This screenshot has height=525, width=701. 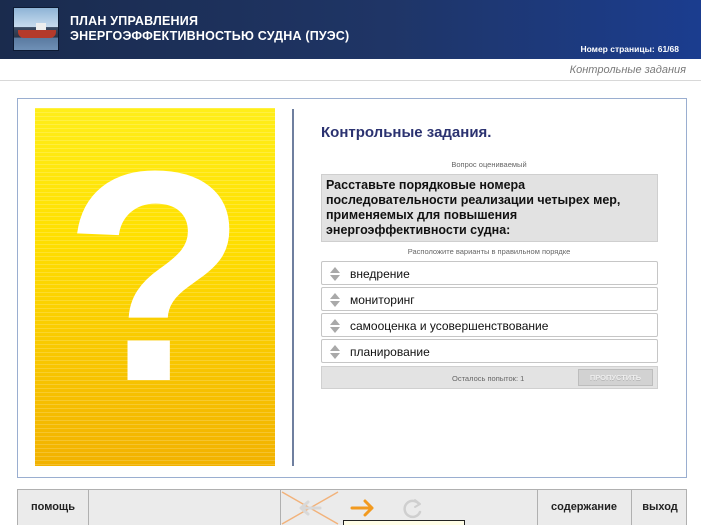 I want to click on attempts-remaining: Осталось попыток: 1, so click(x=488, y=378).